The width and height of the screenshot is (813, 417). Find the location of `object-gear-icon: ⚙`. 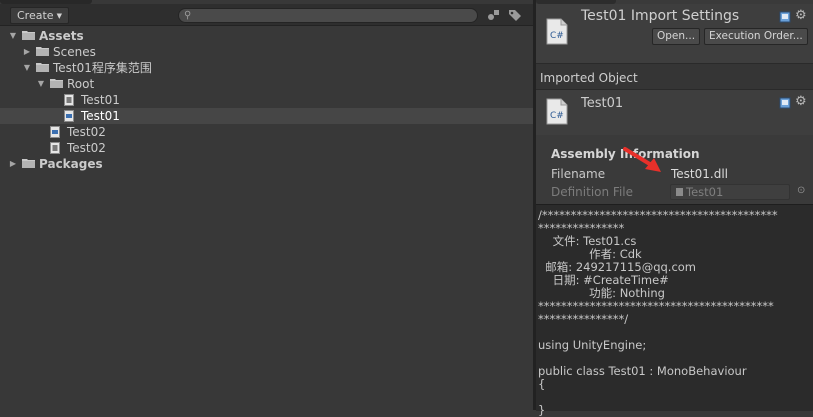

object-gear-icon: ⚙ is located at coordinates (801, 101).